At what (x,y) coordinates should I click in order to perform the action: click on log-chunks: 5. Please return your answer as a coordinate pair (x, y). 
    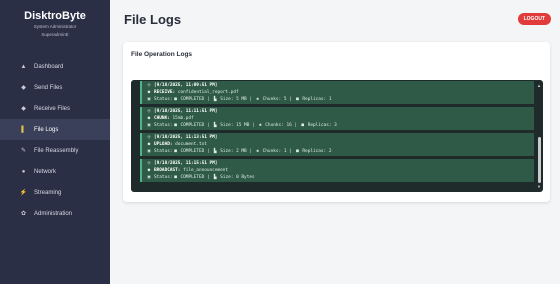
    Looking at the image, I should click on (285, 99).